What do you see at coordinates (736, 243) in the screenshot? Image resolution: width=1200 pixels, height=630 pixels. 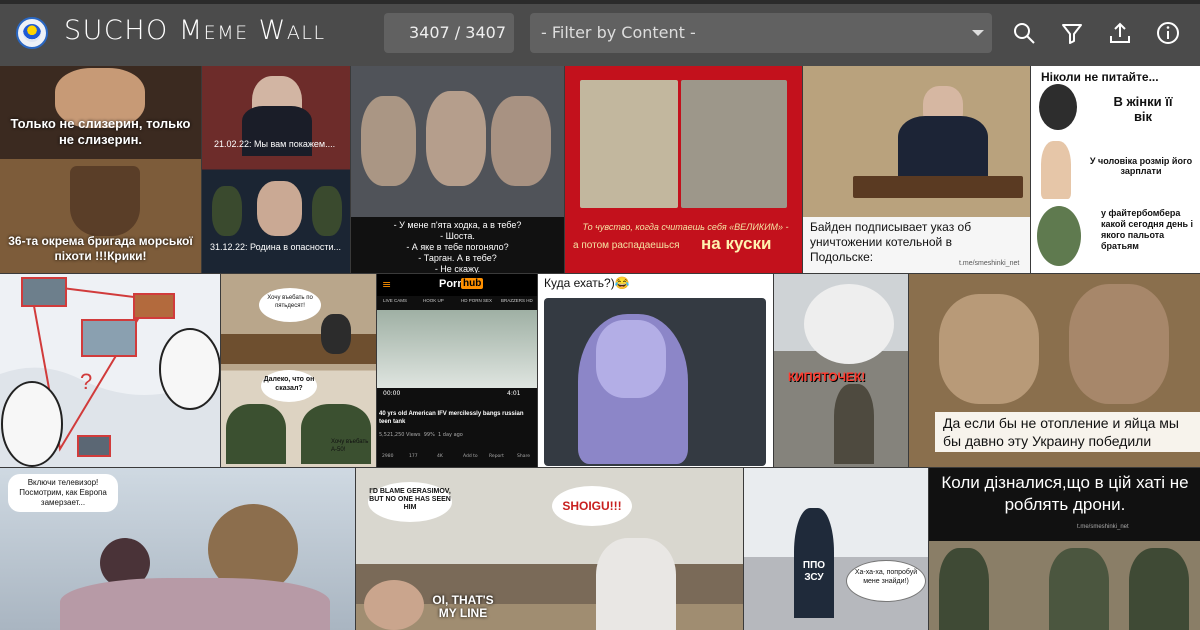 I see `meme-caption: на куски` at bounding box center [736, 243].